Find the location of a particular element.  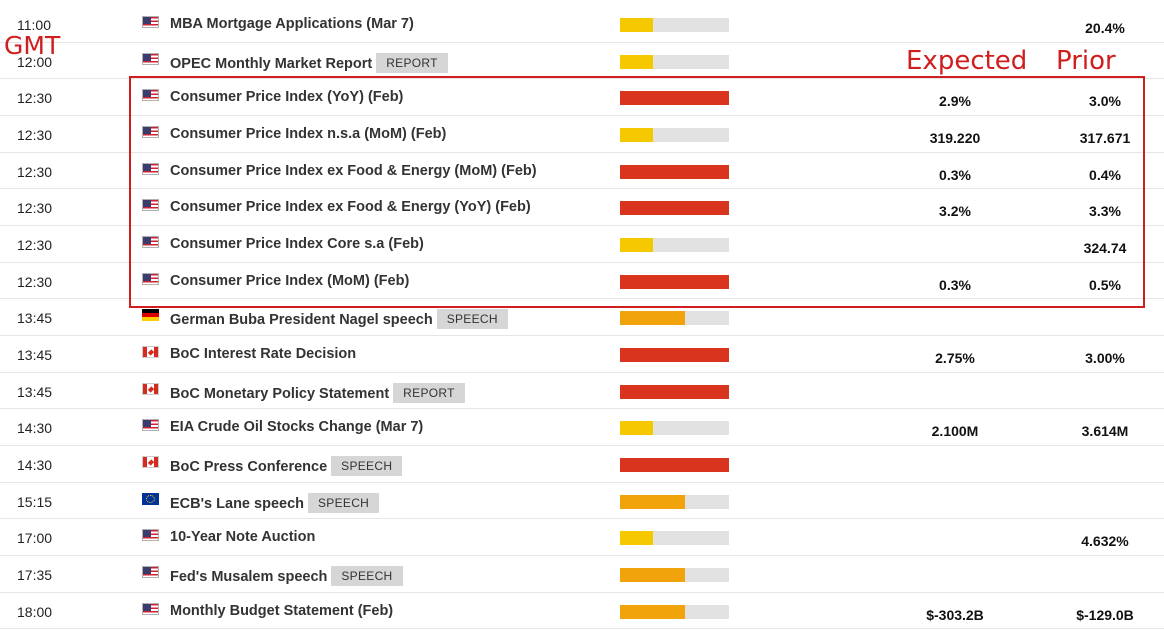

expected-value: 2.75% is located at coordinates (955, 357).